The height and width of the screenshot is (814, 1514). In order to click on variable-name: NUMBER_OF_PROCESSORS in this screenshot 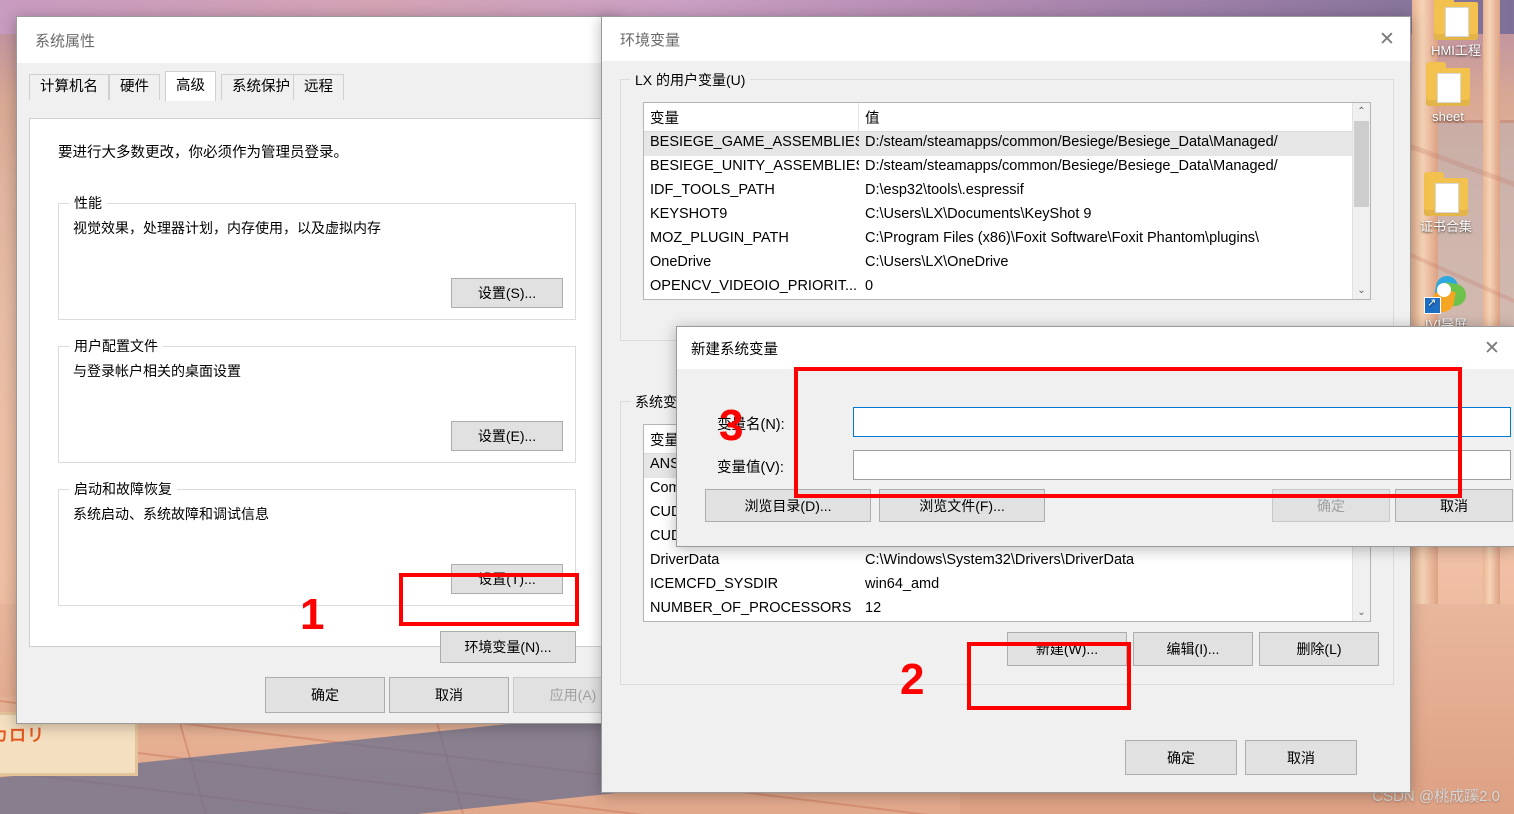, I will do `click(751, 608)`.